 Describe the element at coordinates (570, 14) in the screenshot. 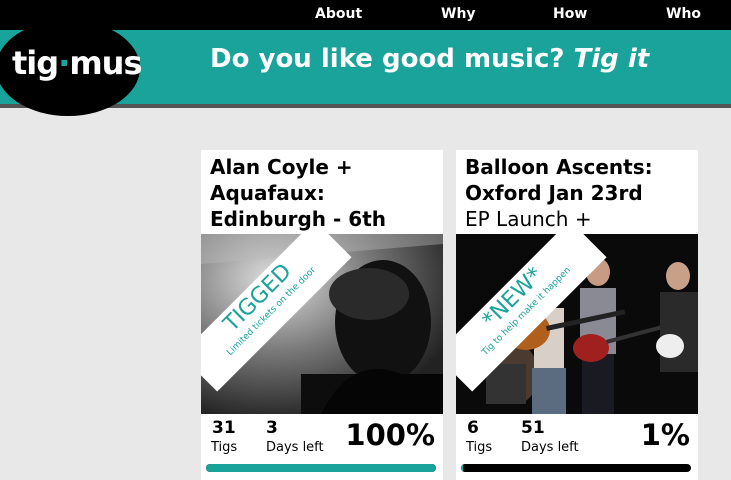

I see `nav-how-link: How` at that location.